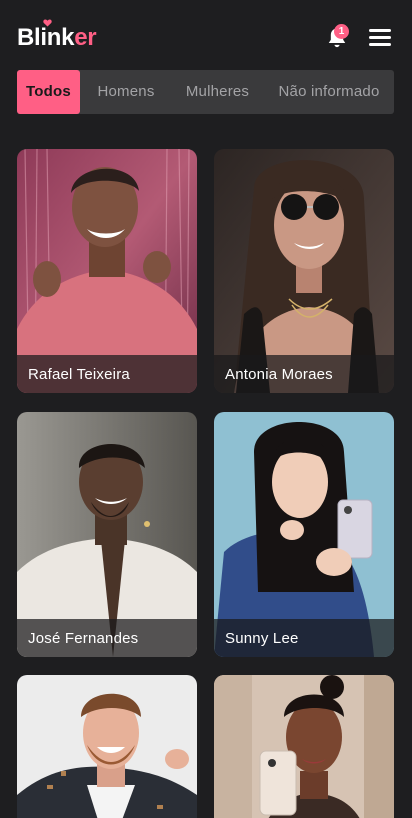 This screenshot has width=412, height=818. What do you see at coordinates (107, 534) in the screenshot?
I see `profile-card: José Fernandes` at bounding box center [107, 534].